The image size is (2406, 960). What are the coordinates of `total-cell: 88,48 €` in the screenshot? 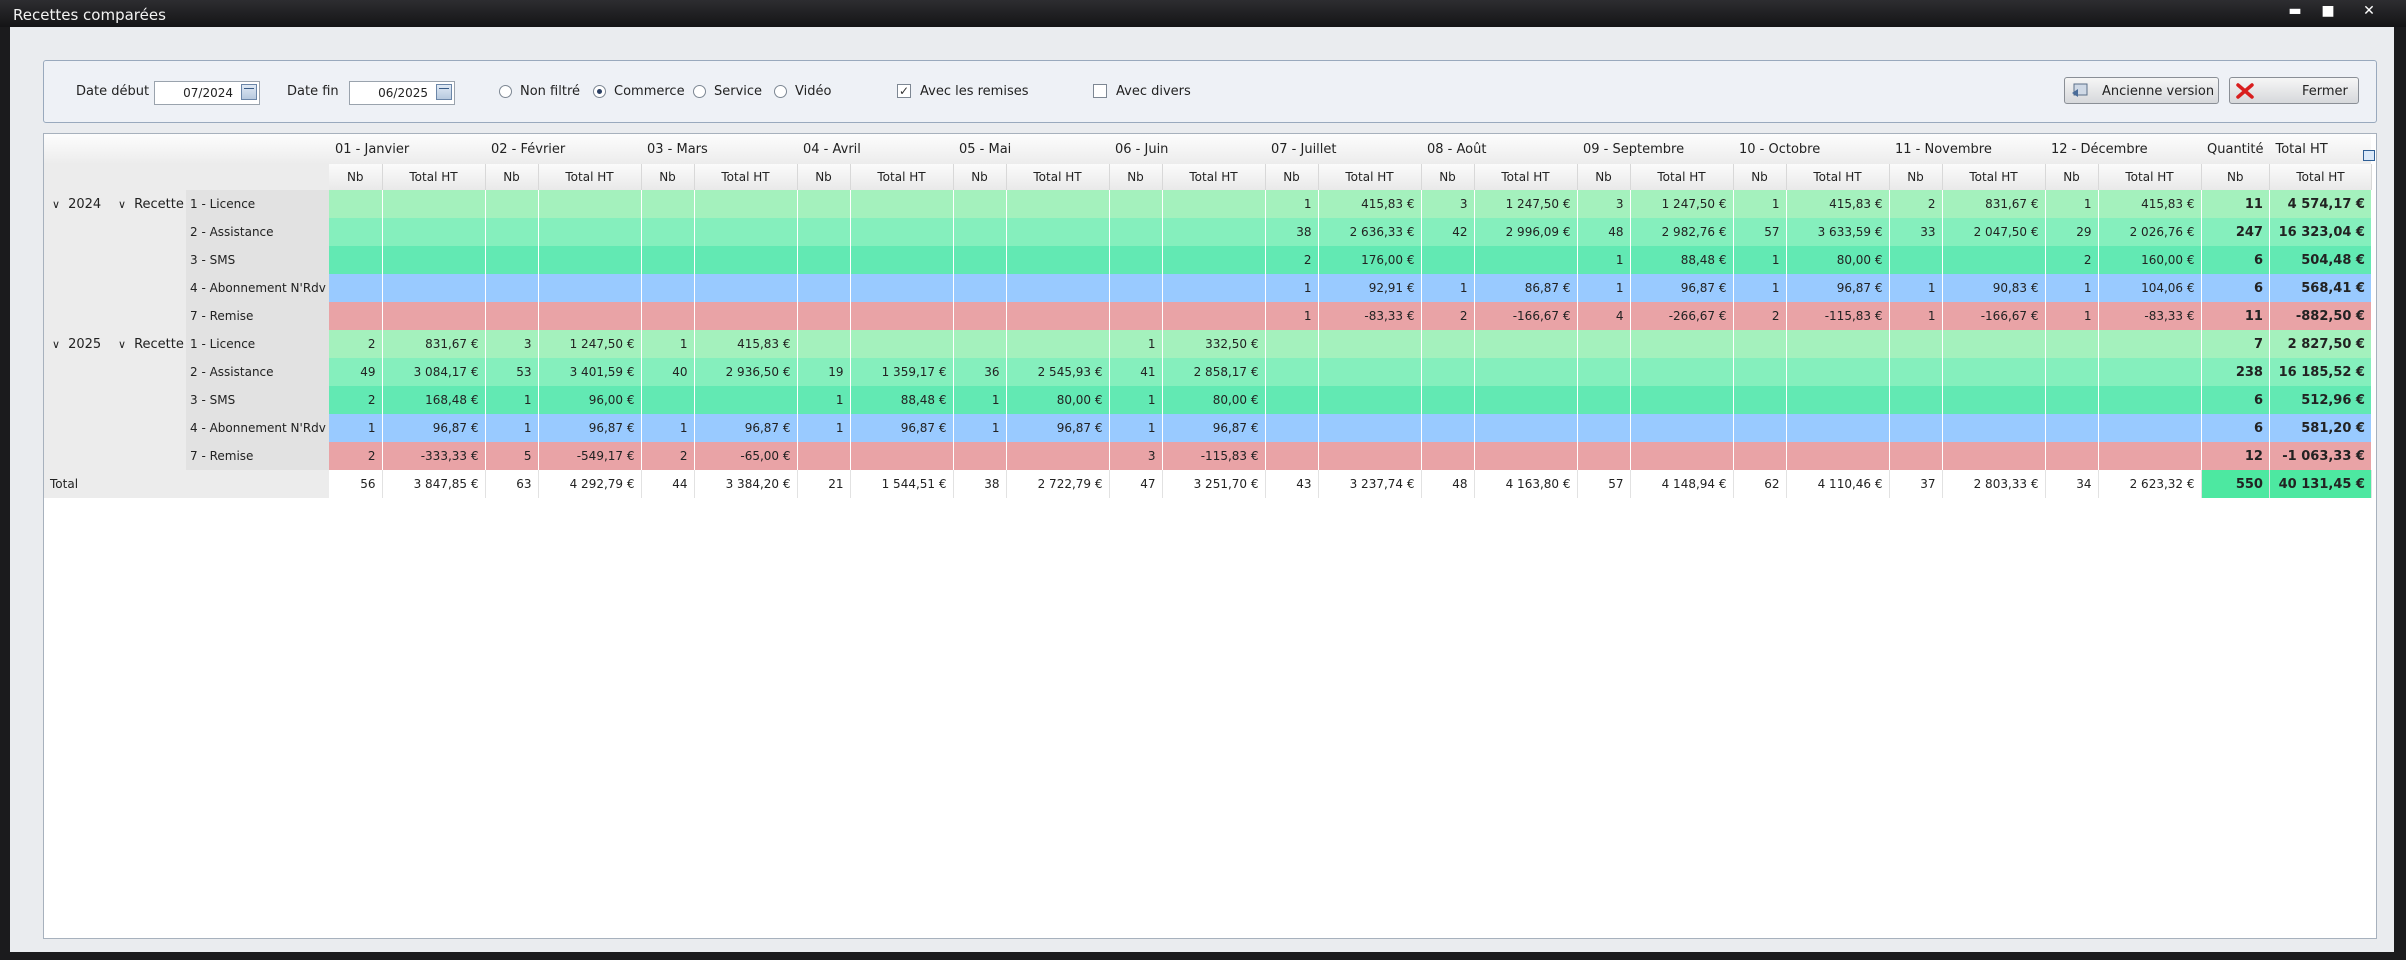 It's located at (1682, 260).